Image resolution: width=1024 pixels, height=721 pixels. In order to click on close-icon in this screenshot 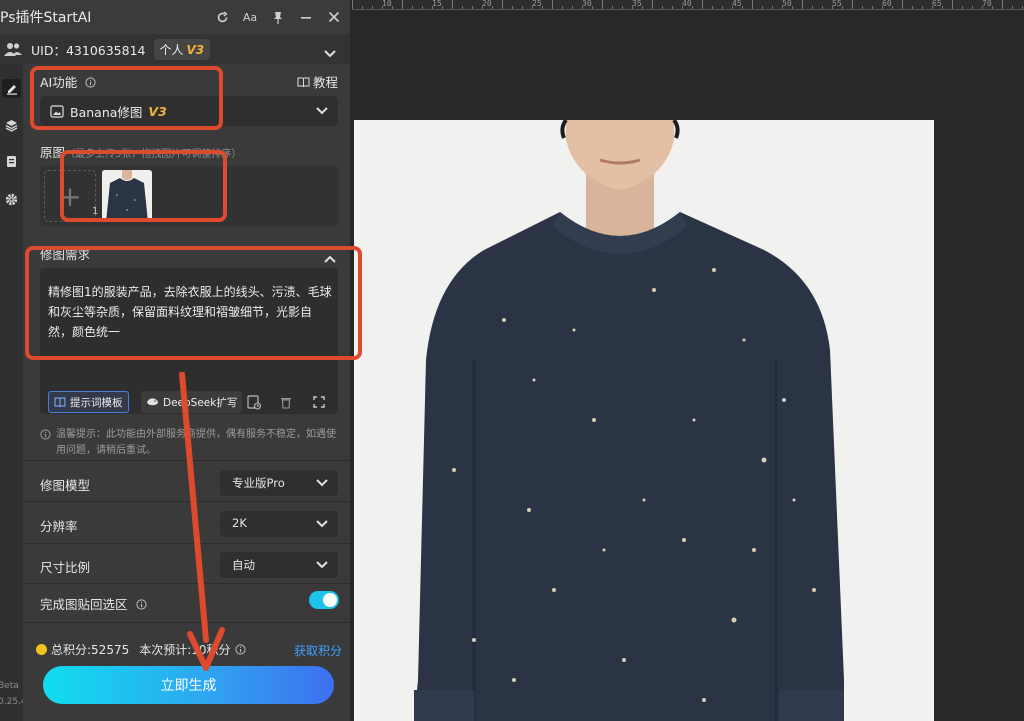, I will do `click(334, 17)`.